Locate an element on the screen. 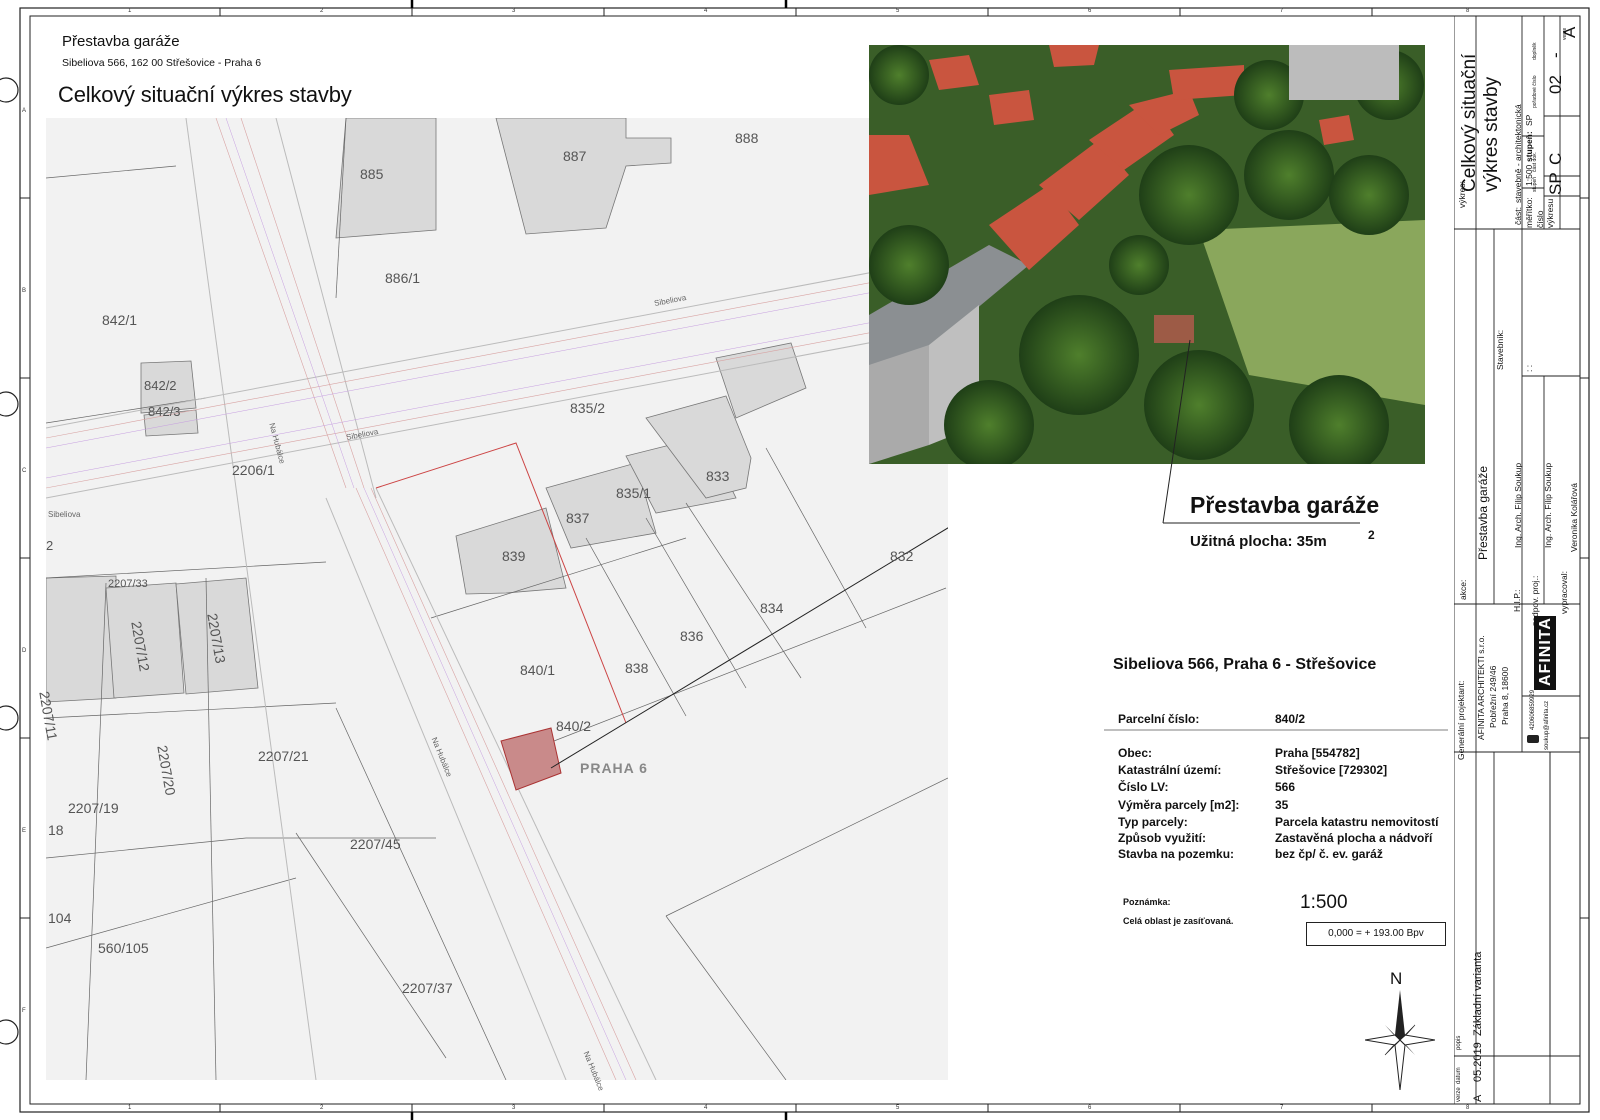 This screenshot has height=1120, width=1600. zodpov-value: Ing. Arch. Filip Soukup is located at coordinates (1548, 505).